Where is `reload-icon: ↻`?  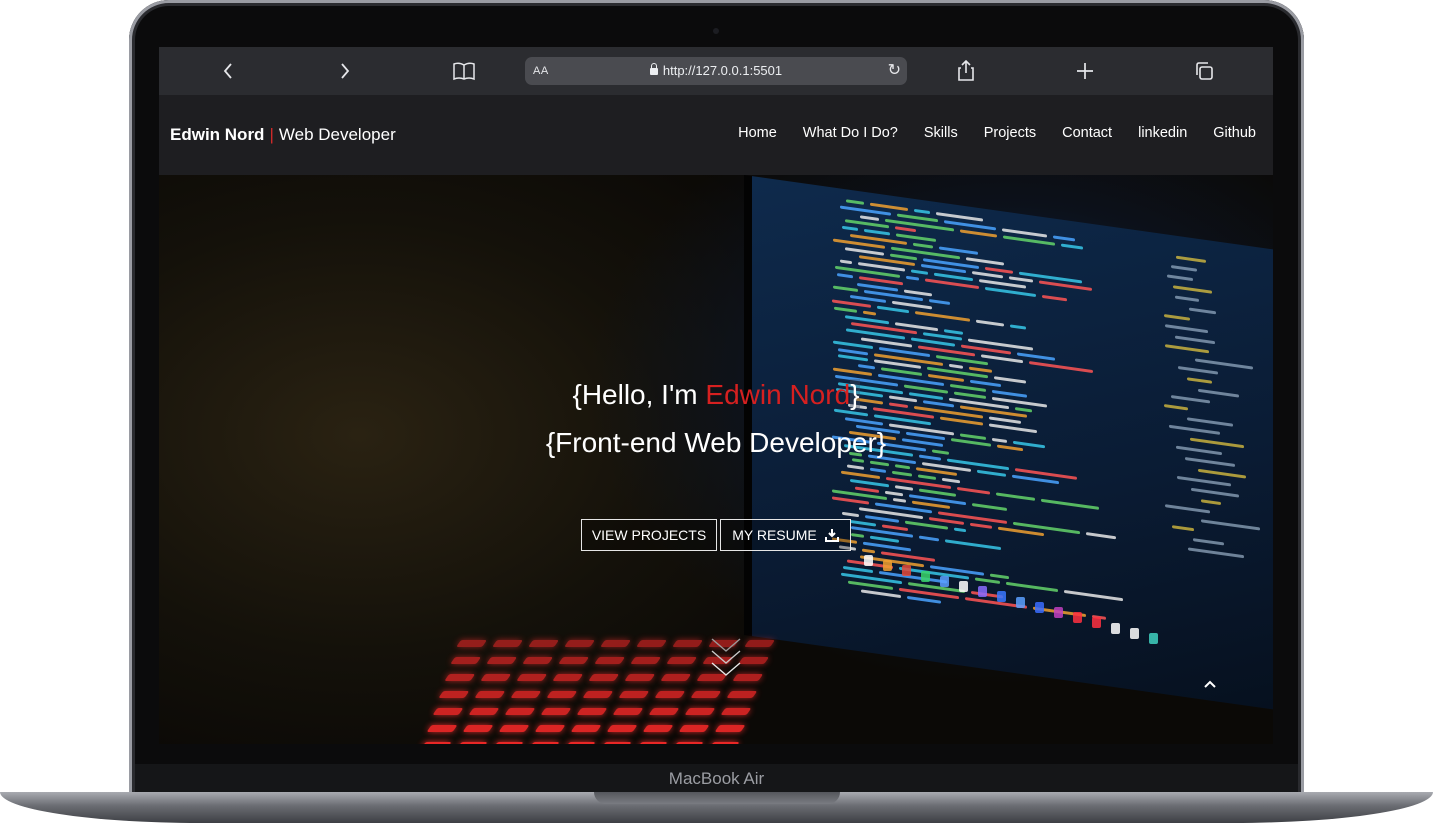
reload-icon: ↻ is located at coordinates (894, 70).